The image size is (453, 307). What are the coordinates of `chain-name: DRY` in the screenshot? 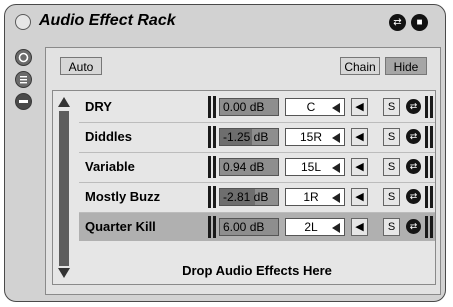 It's located at (98, 106).